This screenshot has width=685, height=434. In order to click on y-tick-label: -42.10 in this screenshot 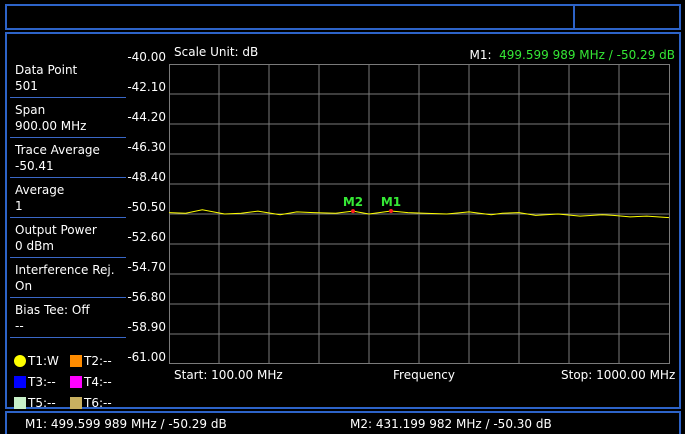, I will do `click(146, 87)`.